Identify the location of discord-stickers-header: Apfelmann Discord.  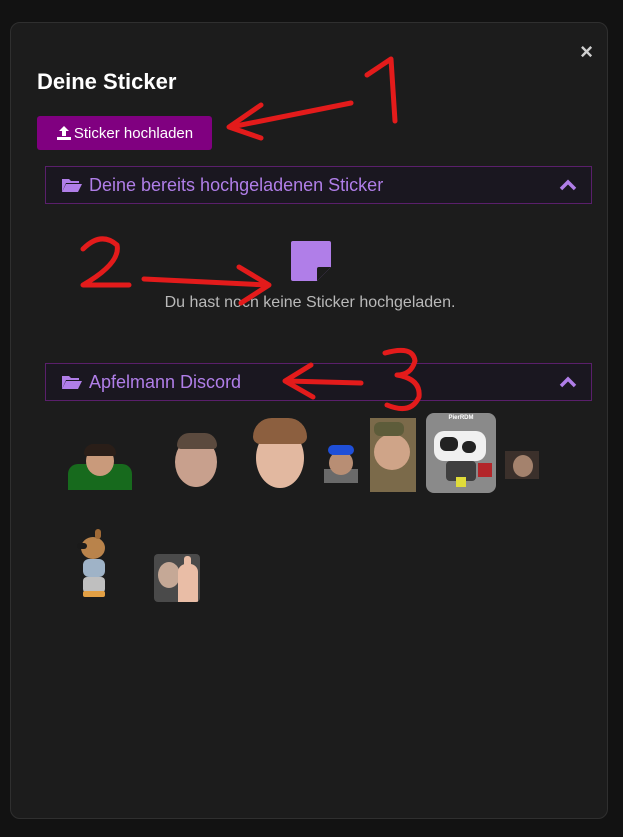
(318, 382).